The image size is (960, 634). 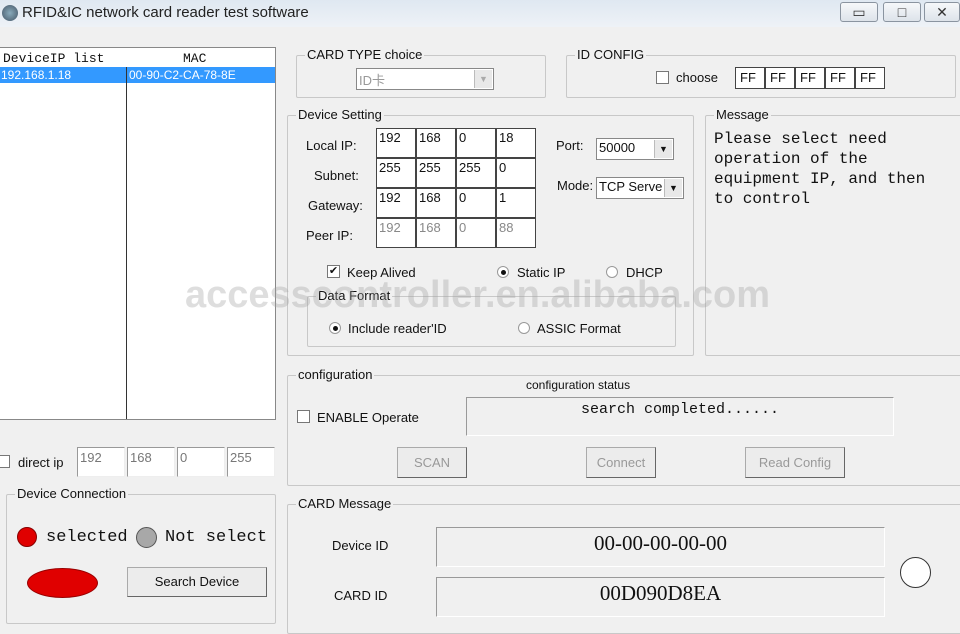 I want to click on app-icon, so click(x=10, y=13).